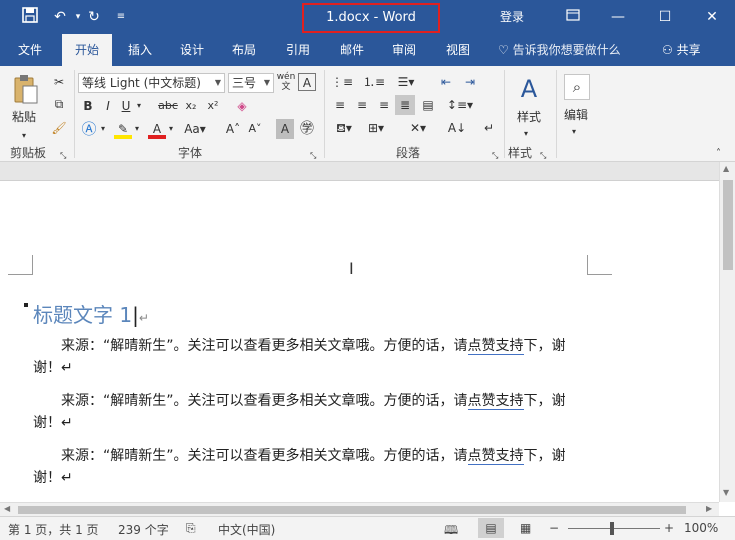 Image resolution: width=735 pixels, height=540 pixels. What do you see at coordinates (244, 50) in the screenshot?
I see `tab-layout: 布局` at bounding box center [244, 50].